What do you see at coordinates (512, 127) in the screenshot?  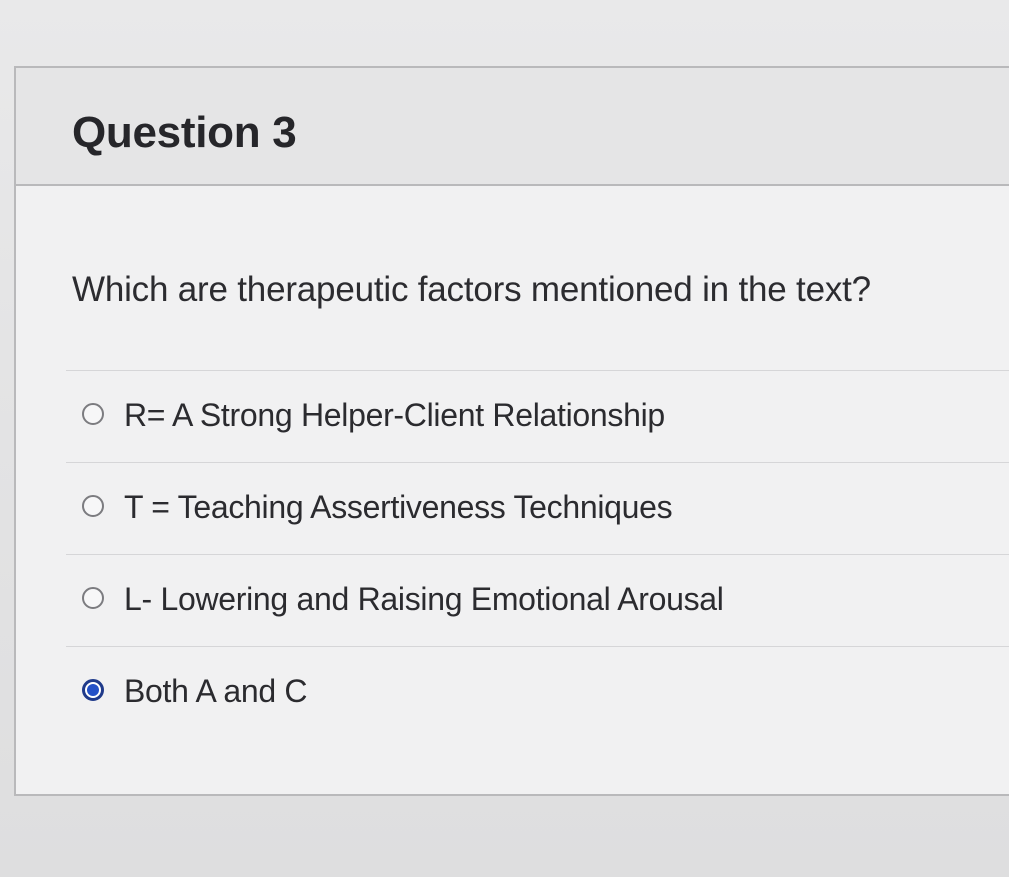 I see `question-header: Question 3` at bounding box center [512, 127].